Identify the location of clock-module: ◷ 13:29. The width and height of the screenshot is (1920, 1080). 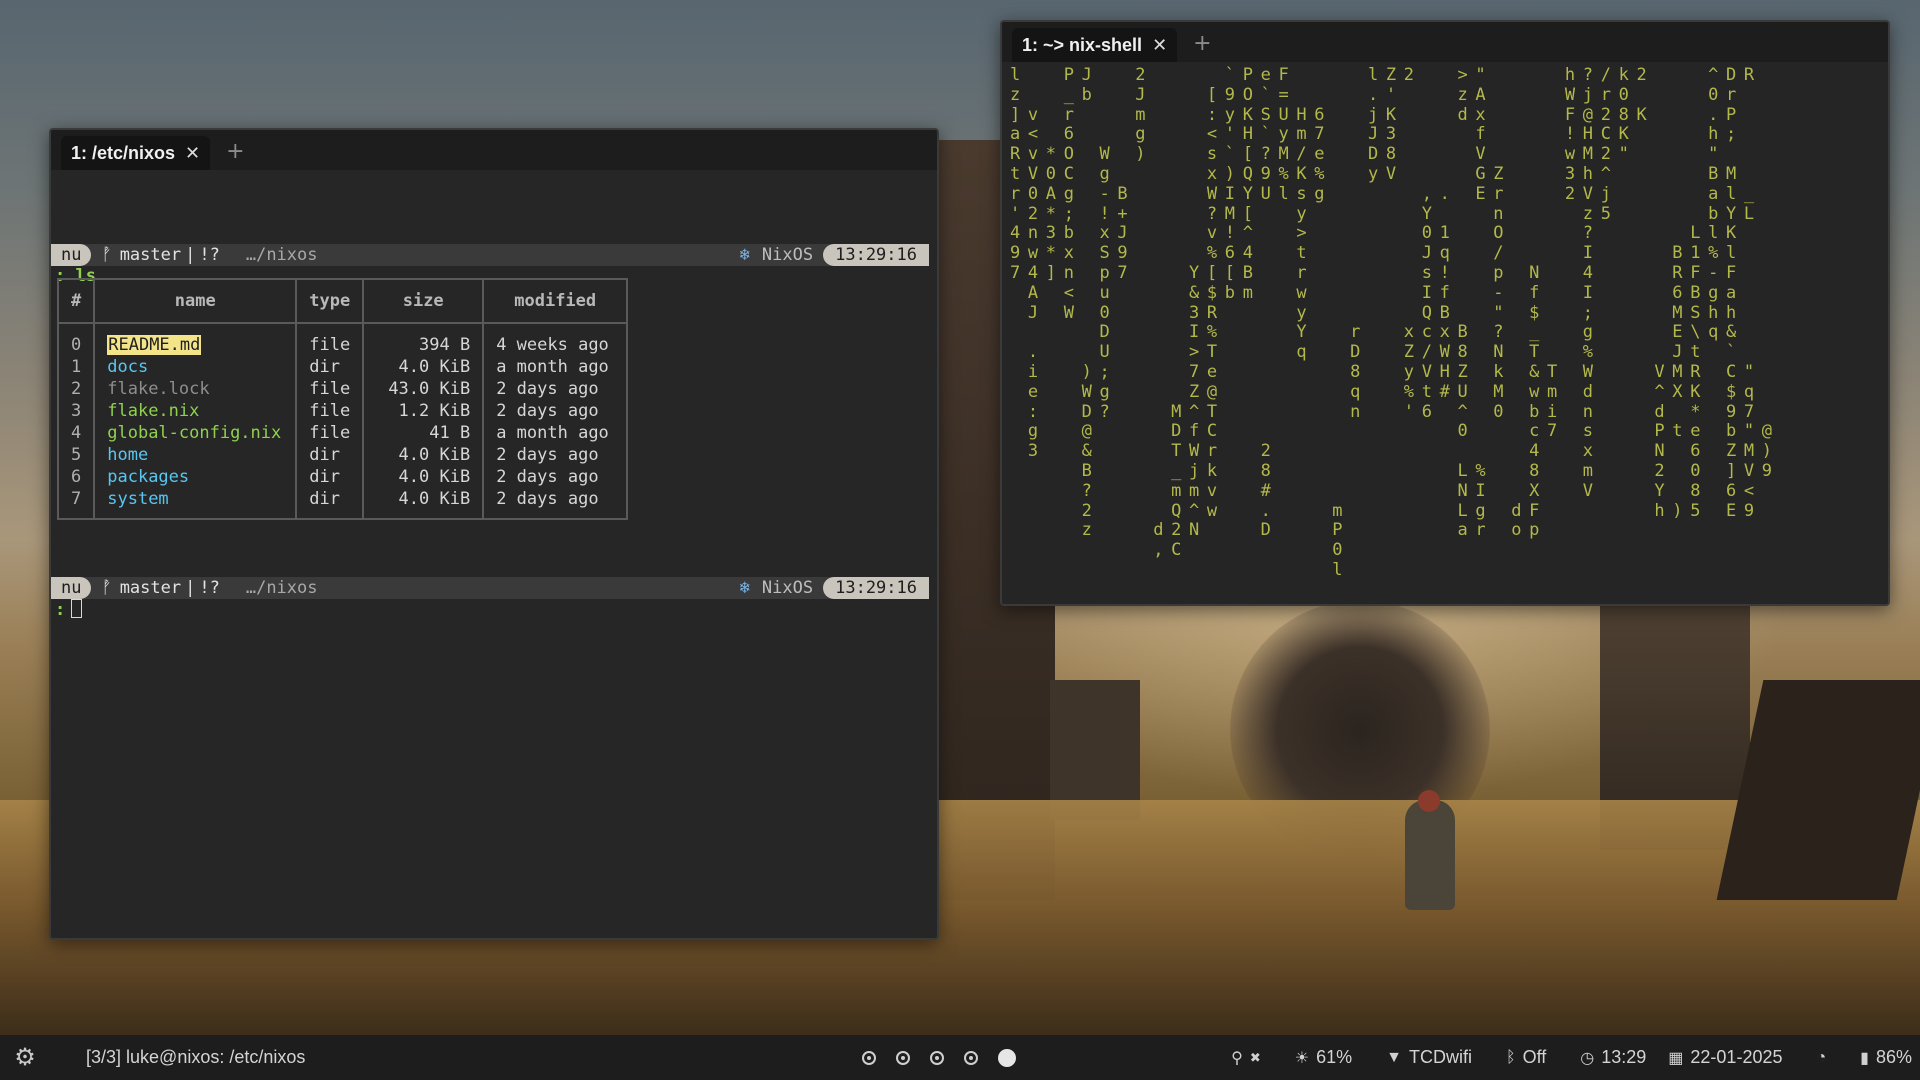
(1613, 1057).